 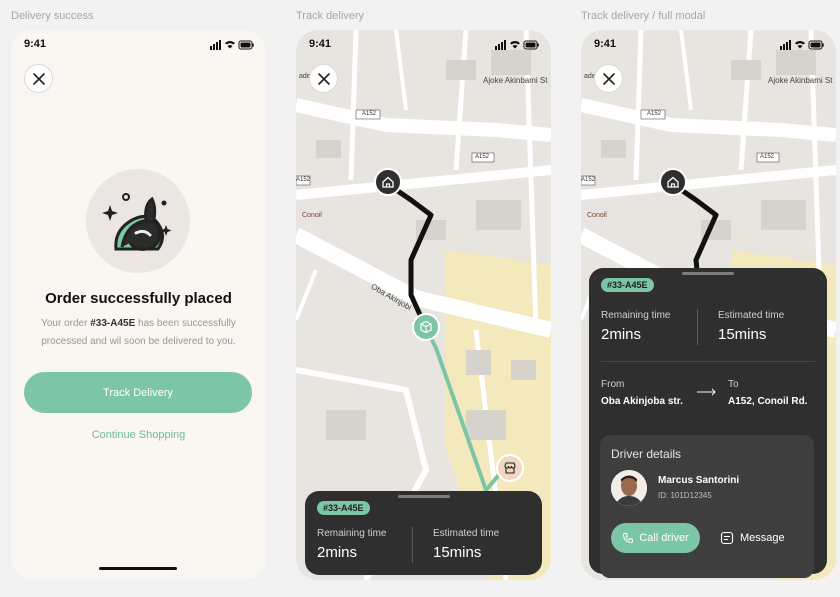 I want to click on from-label: From, so click(x=613, y=384).